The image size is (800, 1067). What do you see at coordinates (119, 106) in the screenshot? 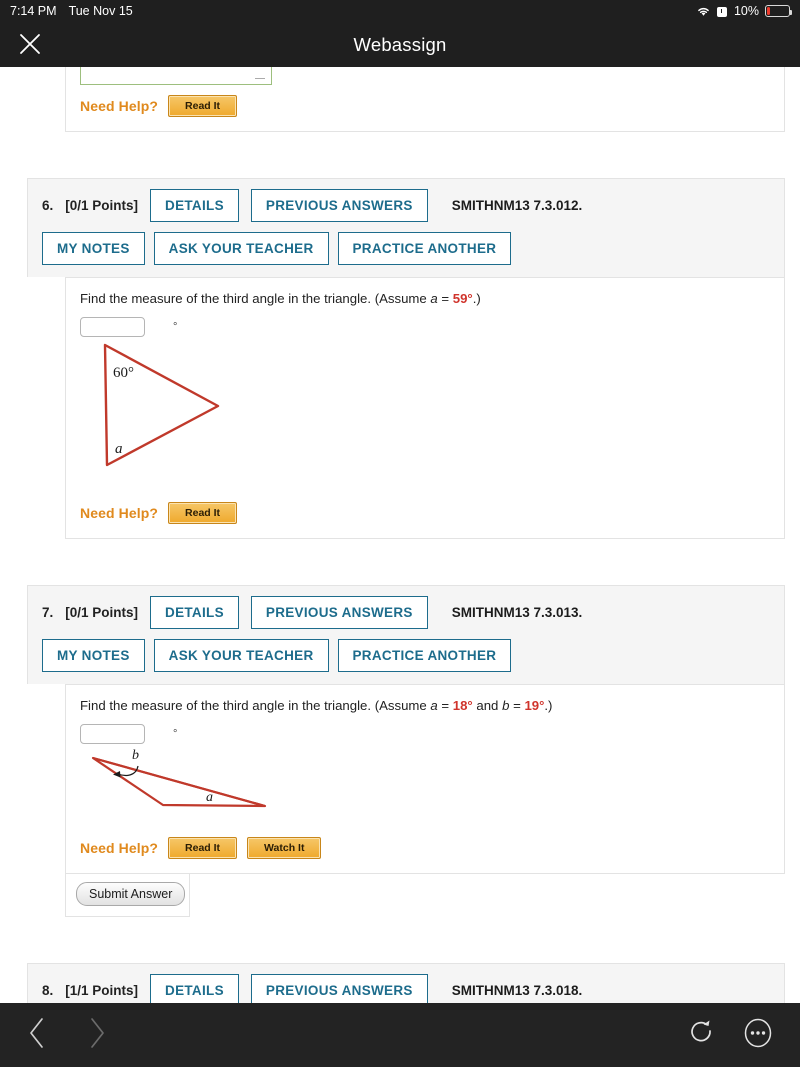
I see `need-help-label: Need Help?` at bounding box center [119, 106].